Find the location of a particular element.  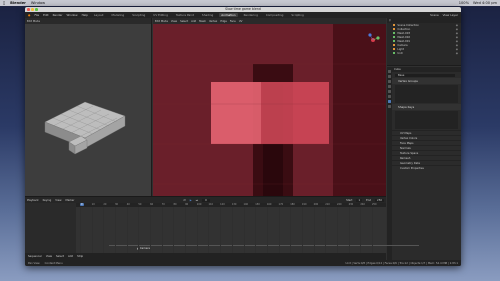

object-tab-icon is located at coordinates (389, 91).